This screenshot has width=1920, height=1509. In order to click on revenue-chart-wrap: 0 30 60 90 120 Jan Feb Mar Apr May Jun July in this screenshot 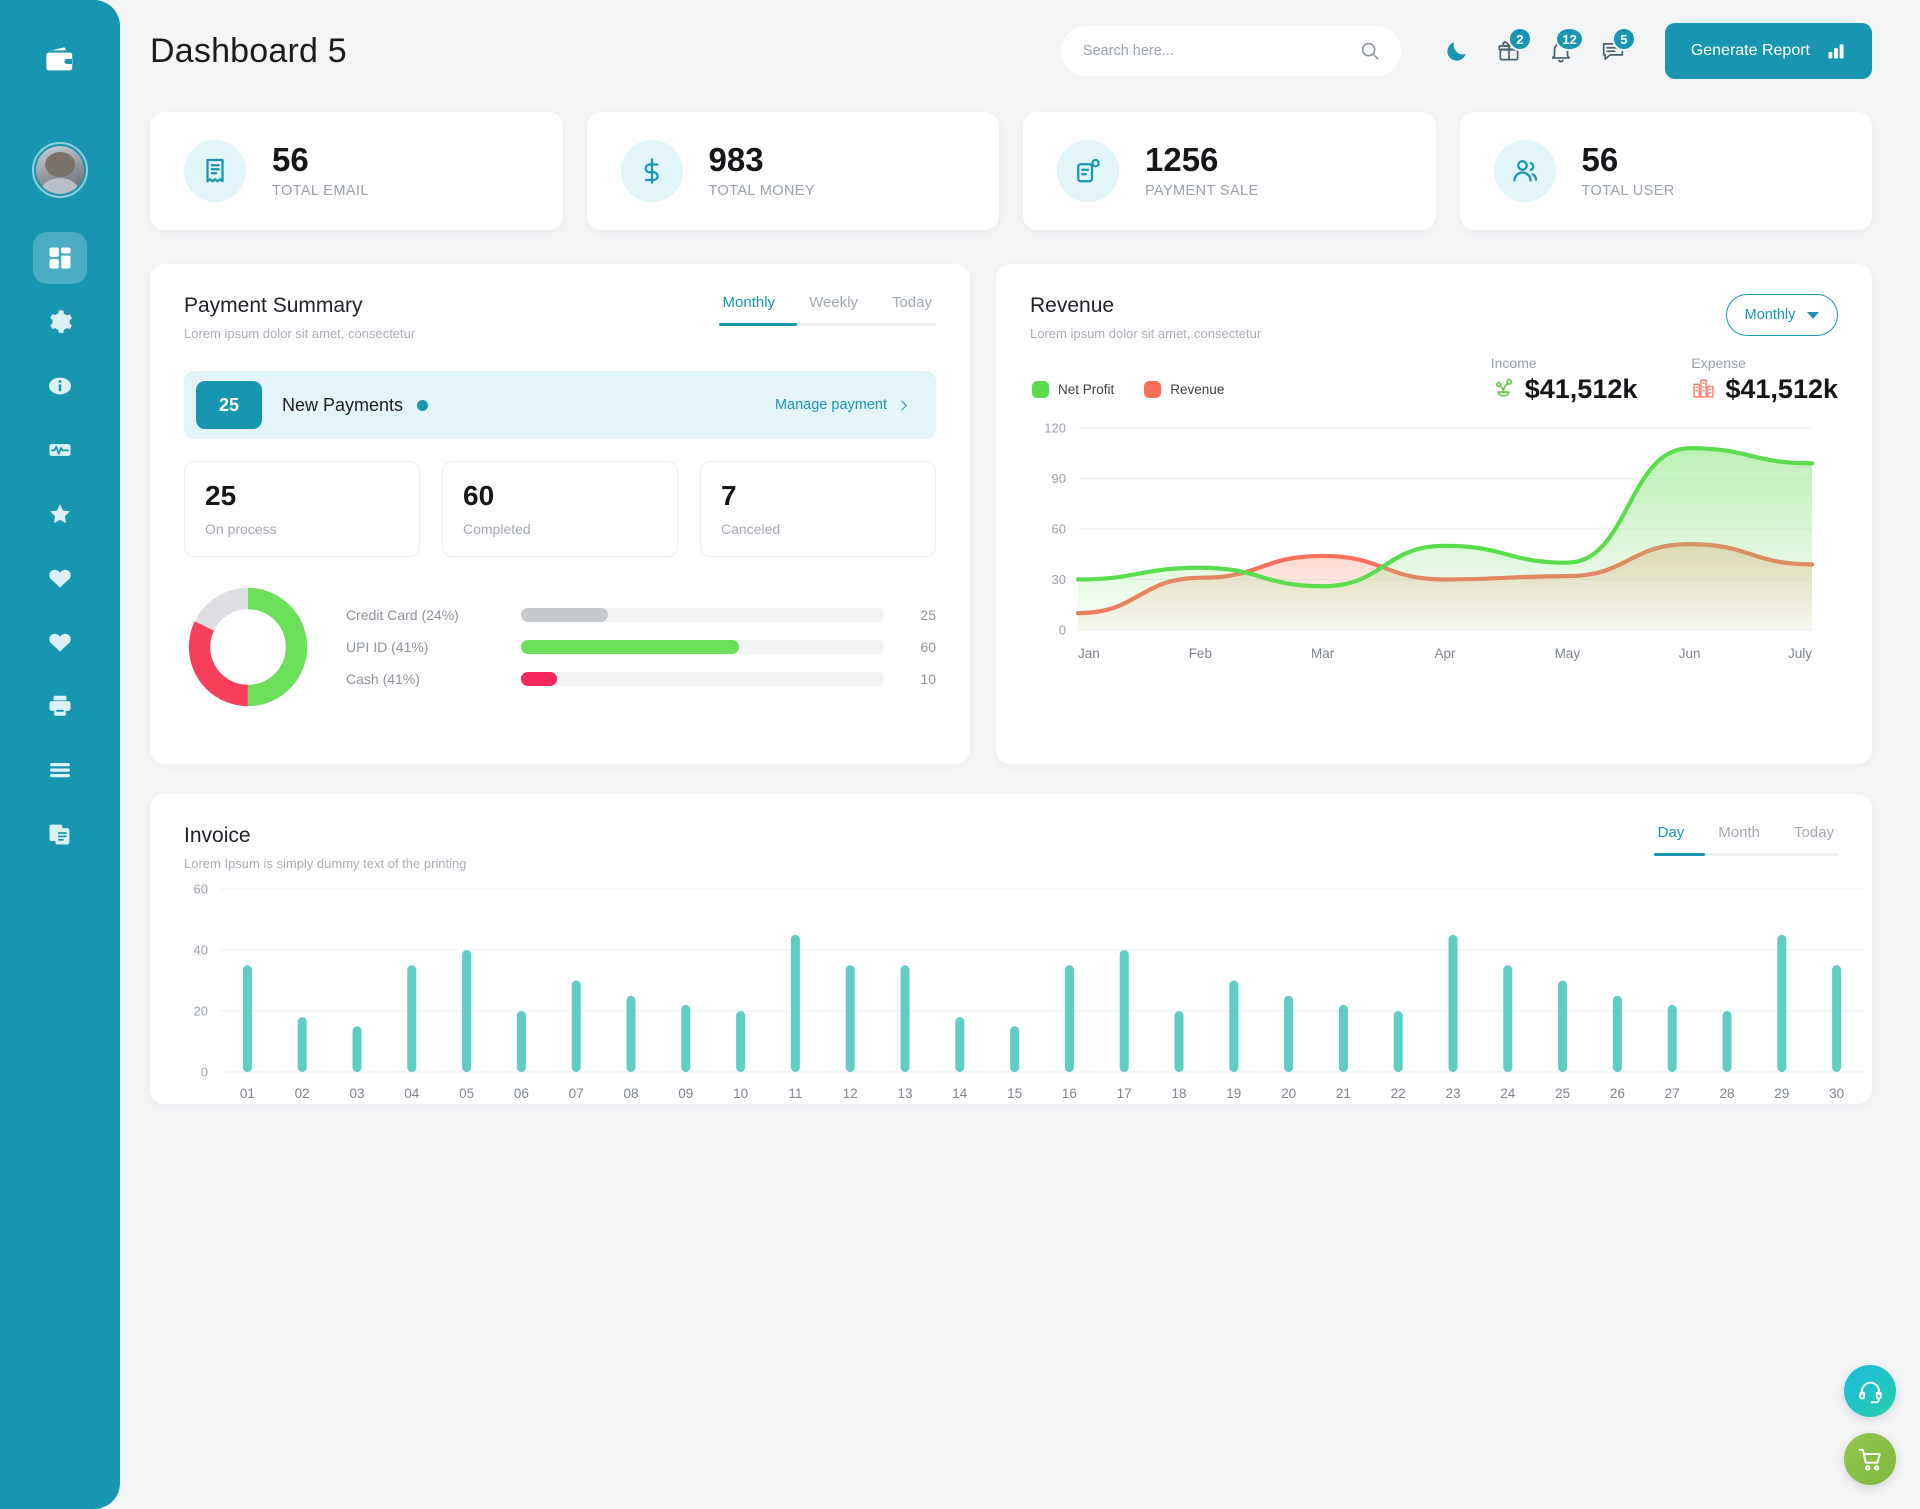, I will do `click(1434, 534)`.